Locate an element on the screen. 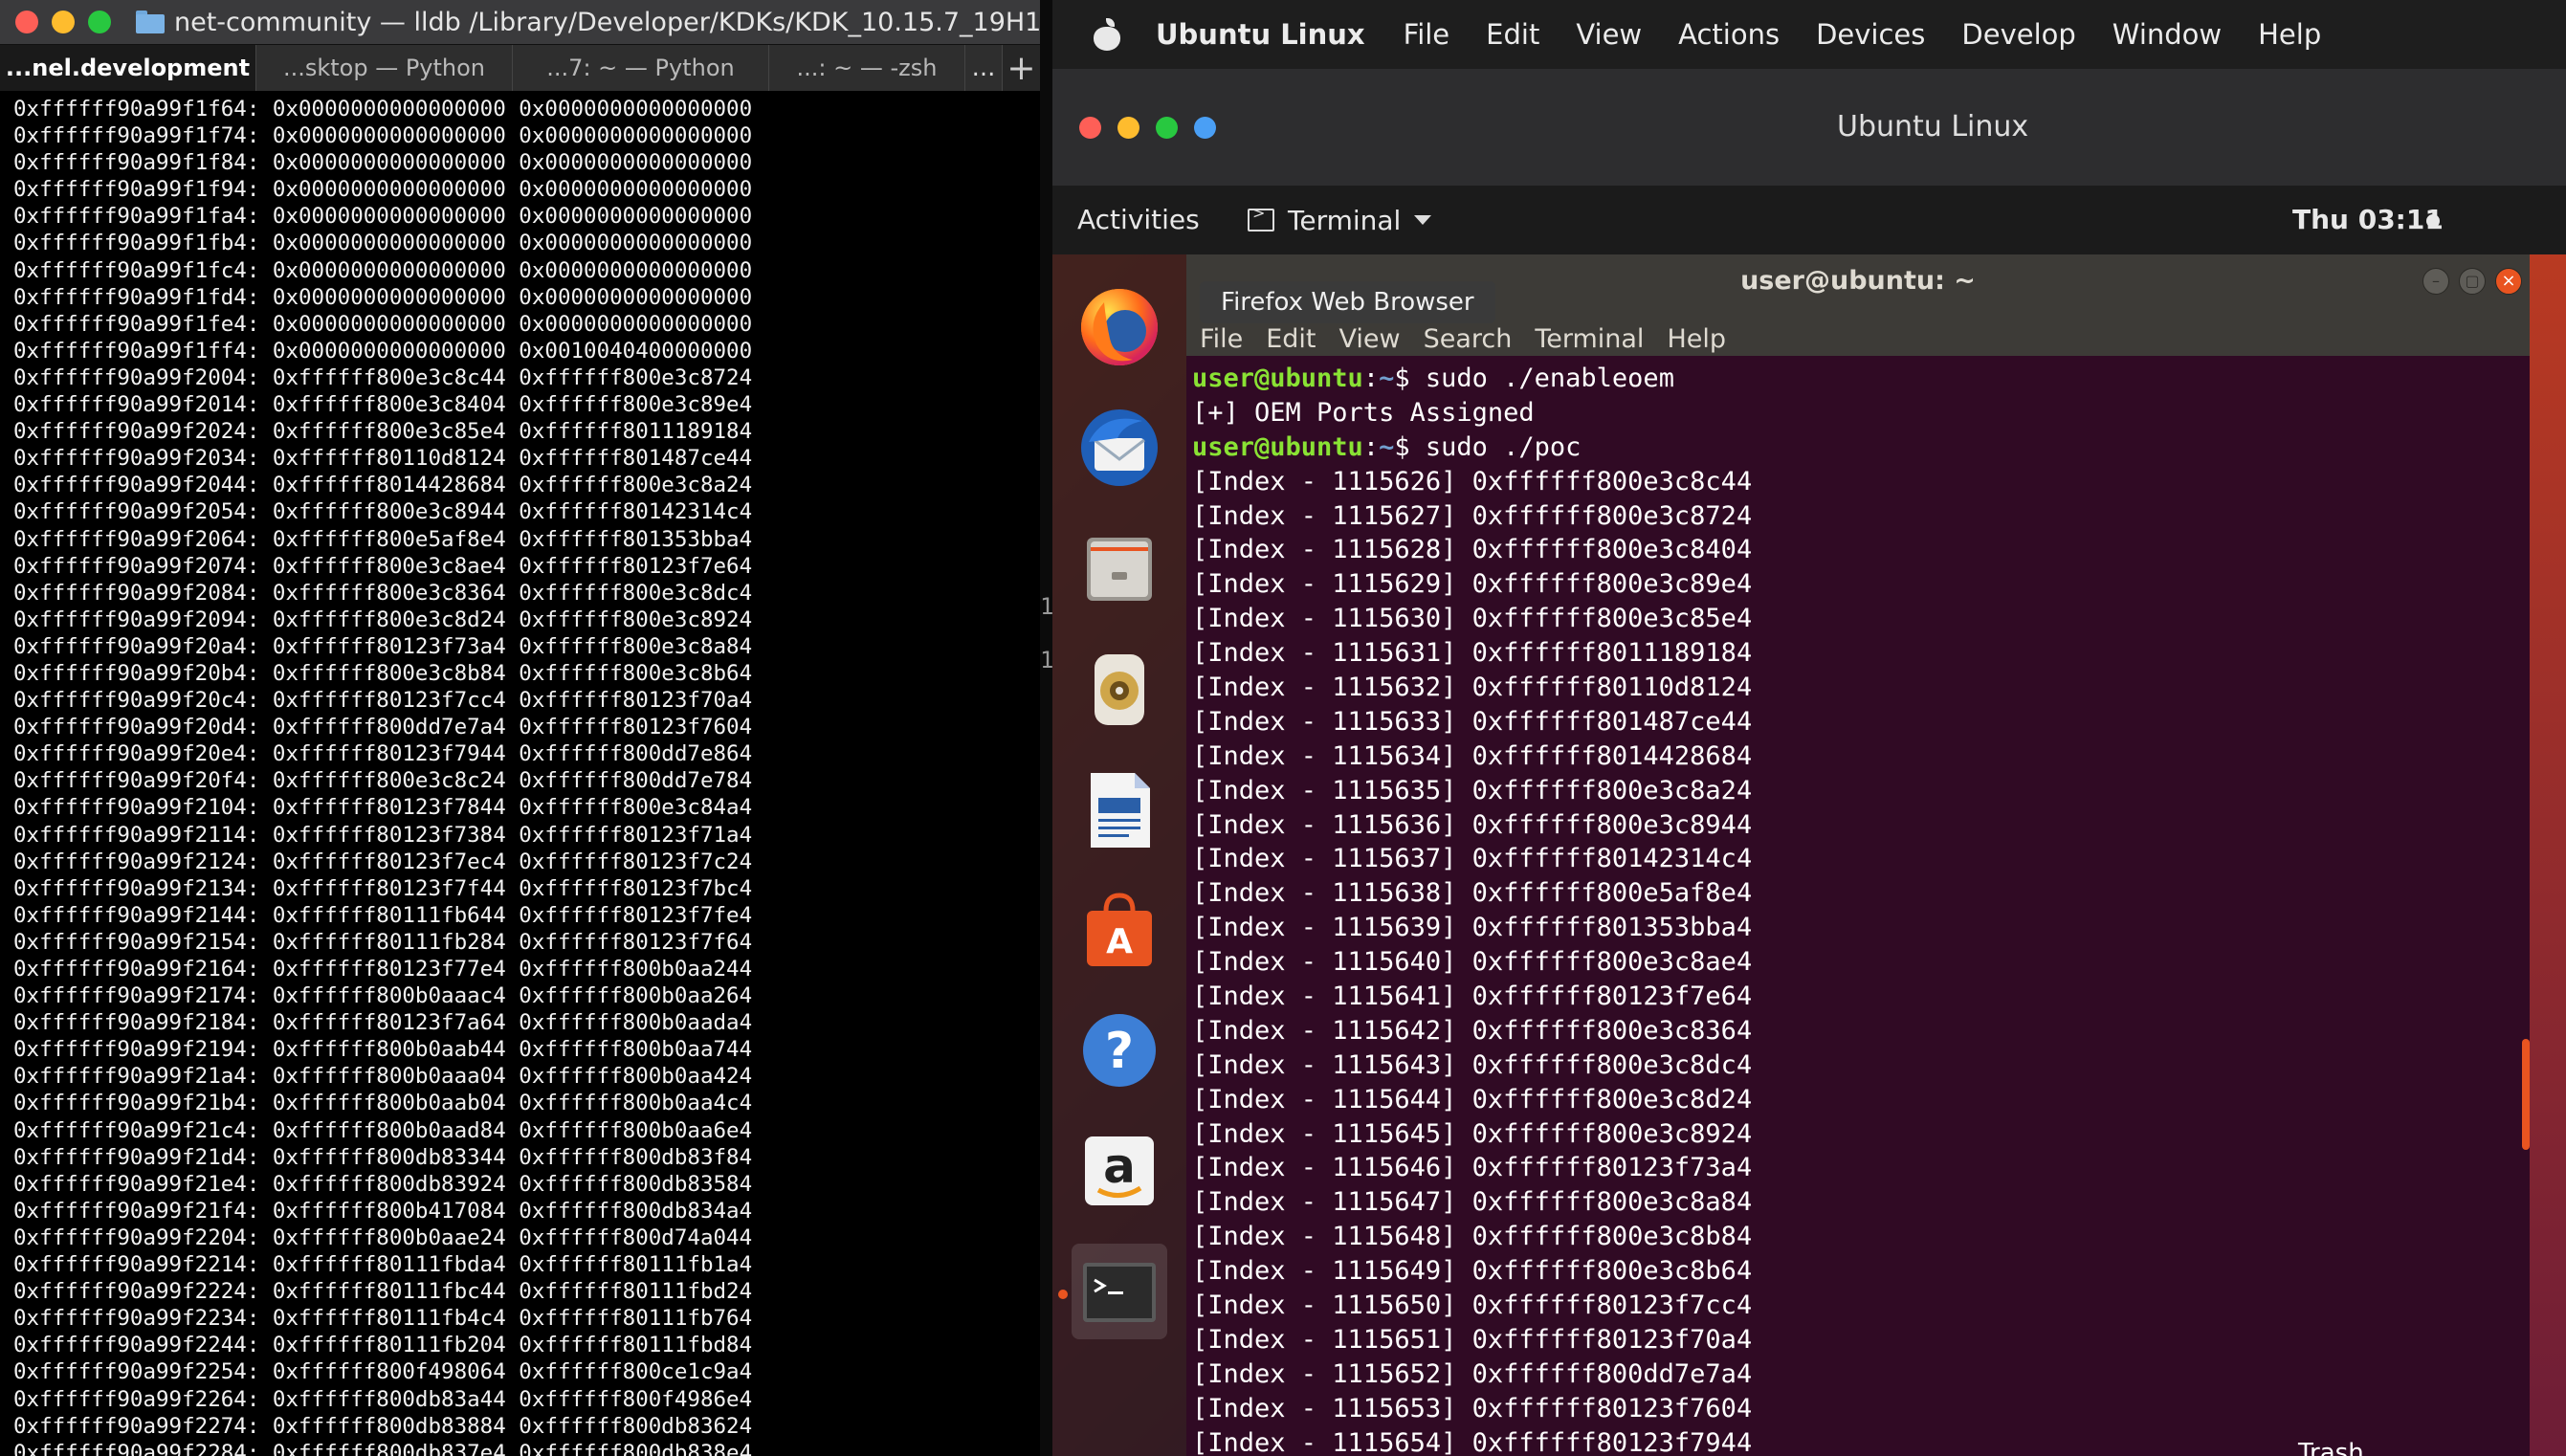 This screenshot has height=1456, width=2566. apple-icon is located at coordinates (1107, 34).